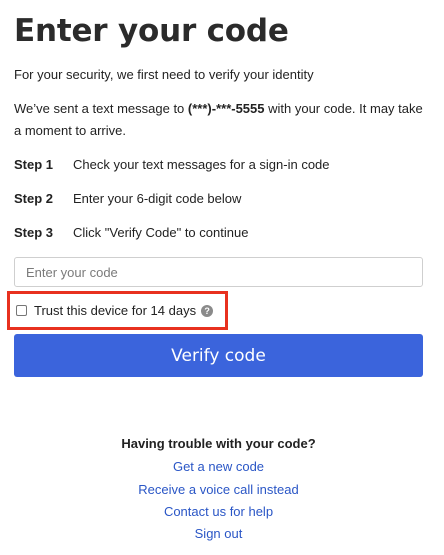 The image size is (444, 555). What do you see at coordinates (21, 310) in the screenshot?
I see `trust-device-checkbox` at bounding box center [21, 310].